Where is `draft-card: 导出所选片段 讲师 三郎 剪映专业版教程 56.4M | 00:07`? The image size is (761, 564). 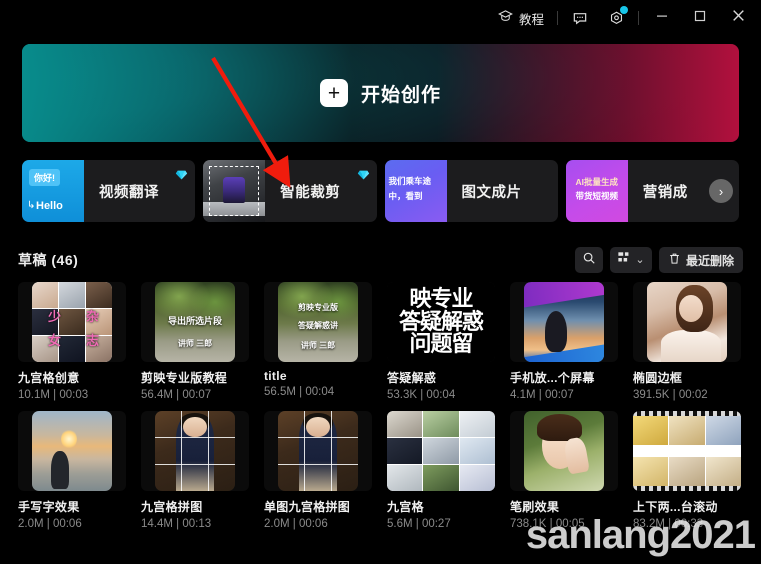
draft-card: 导出所选片段 讲师 三郎 剪映专业版教程 56.4M | 00:07 is located at coordinates (195, 341).